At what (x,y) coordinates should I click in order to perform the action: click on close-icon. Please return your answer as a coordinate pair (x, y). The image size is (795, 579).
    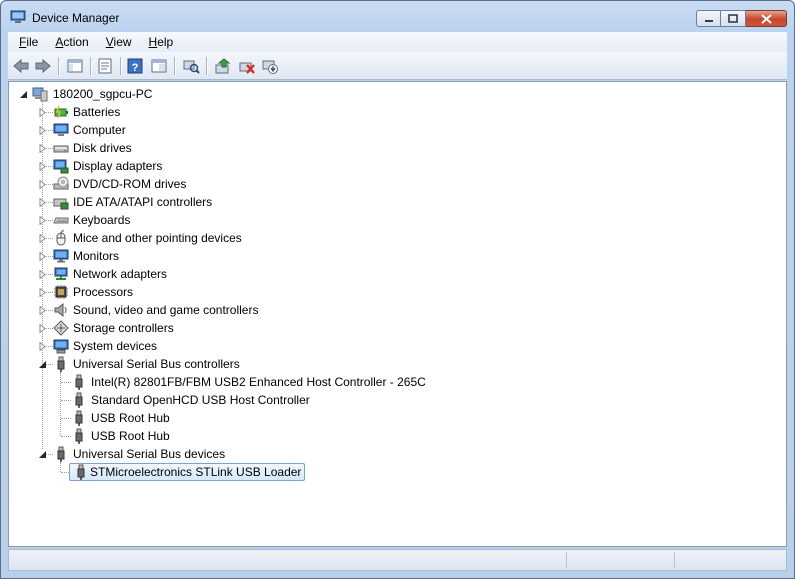
    Looking at the image, I should click on (766, 18).